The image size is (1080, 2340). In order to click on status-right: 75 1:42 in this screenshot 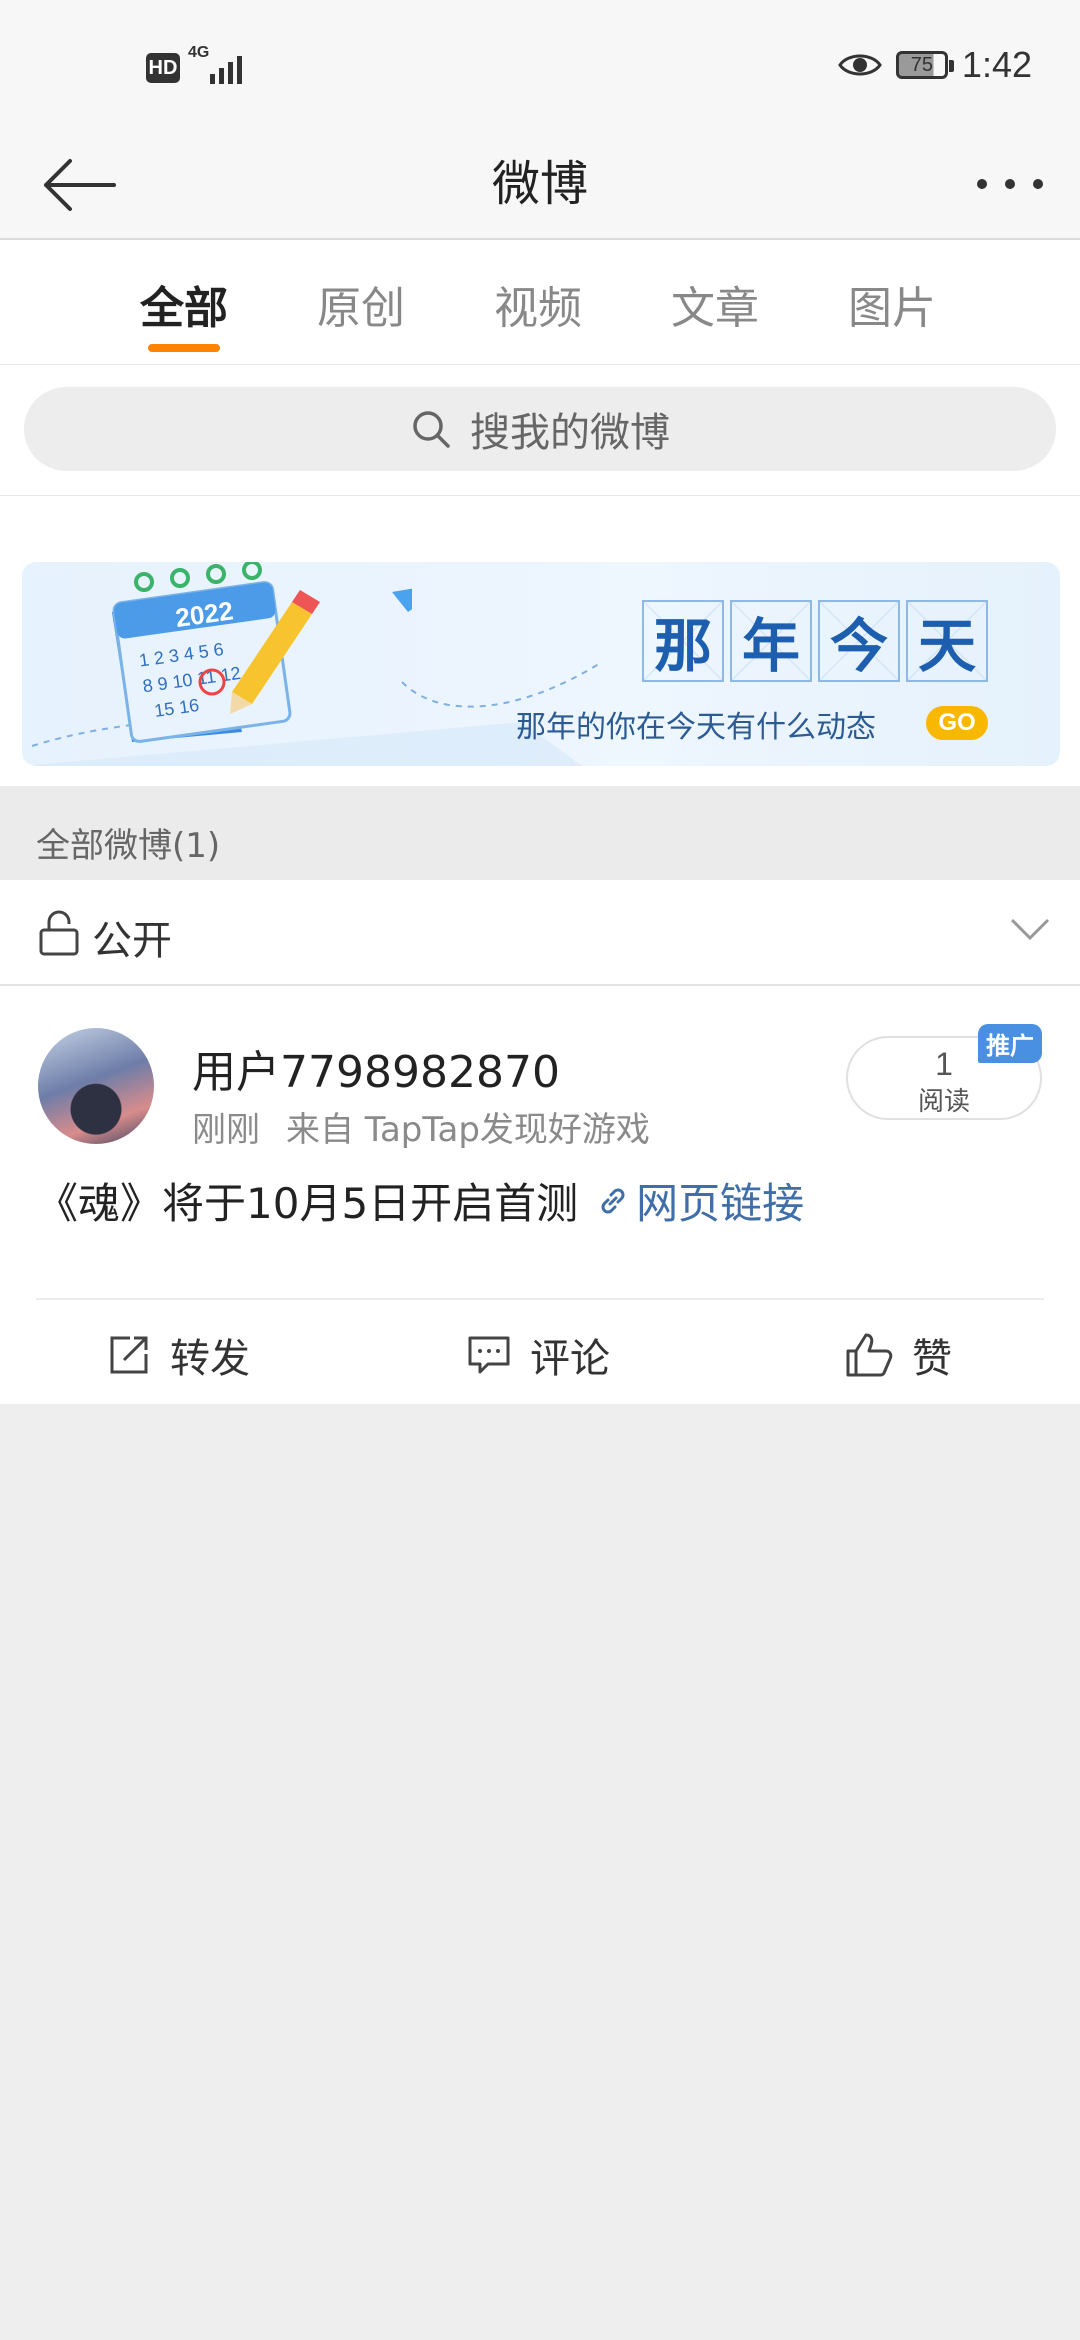, I will do `click(935, 65)`.